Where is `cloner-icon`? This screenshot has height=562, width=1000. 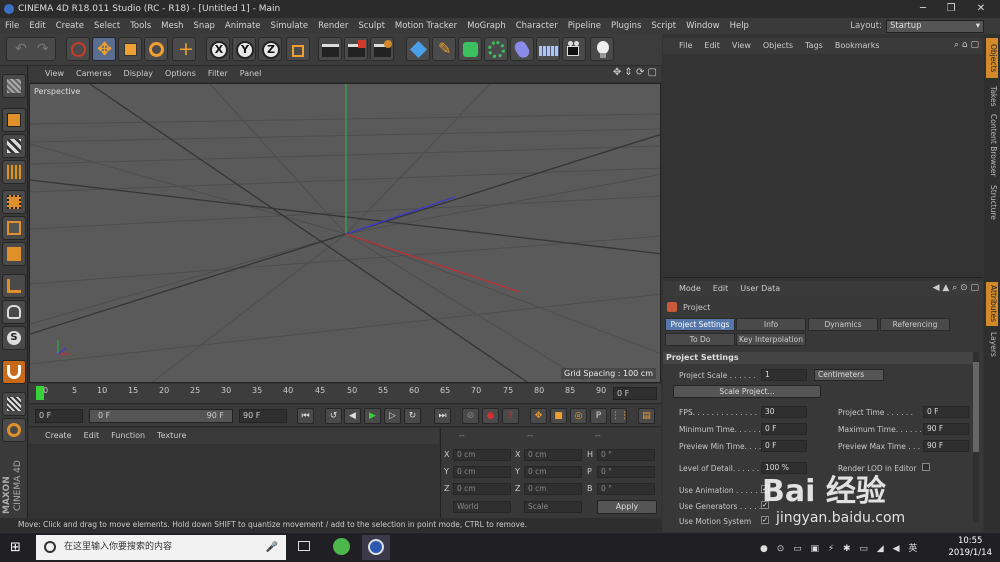
cloner-icon is located at coordinates (496, 49).